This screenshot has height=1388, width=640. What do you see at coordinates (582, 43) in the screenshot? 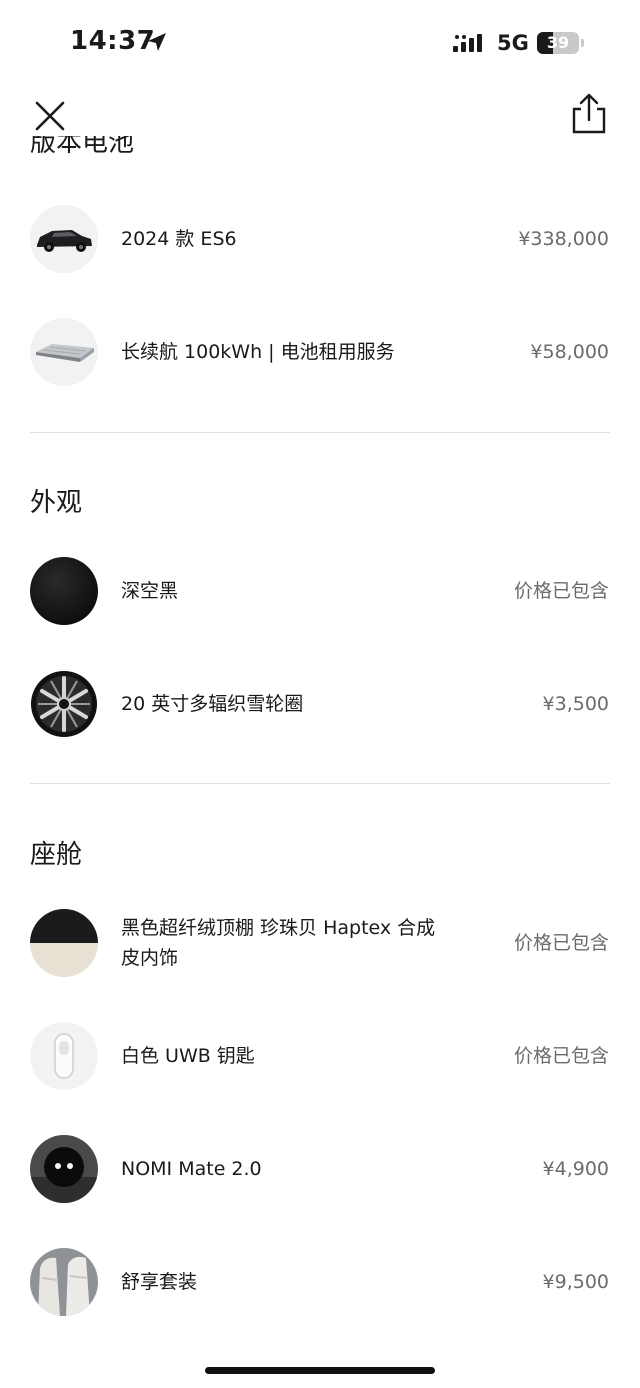
I see `battery-nub` at bounding box center [582, 43].